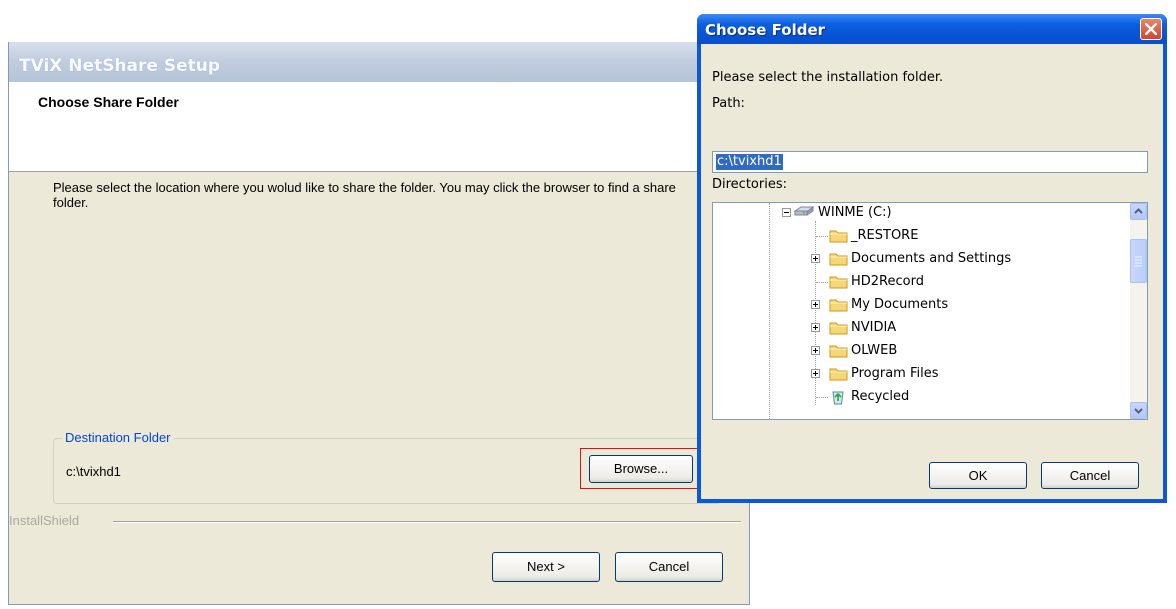 Image resolution: width=1176 pixels, height=609 pixels. What do you see at coordinates (749, 162) in the screenshot?
I see `path-input-value: c:\tvixhd1` at bounding box center [749, 162].